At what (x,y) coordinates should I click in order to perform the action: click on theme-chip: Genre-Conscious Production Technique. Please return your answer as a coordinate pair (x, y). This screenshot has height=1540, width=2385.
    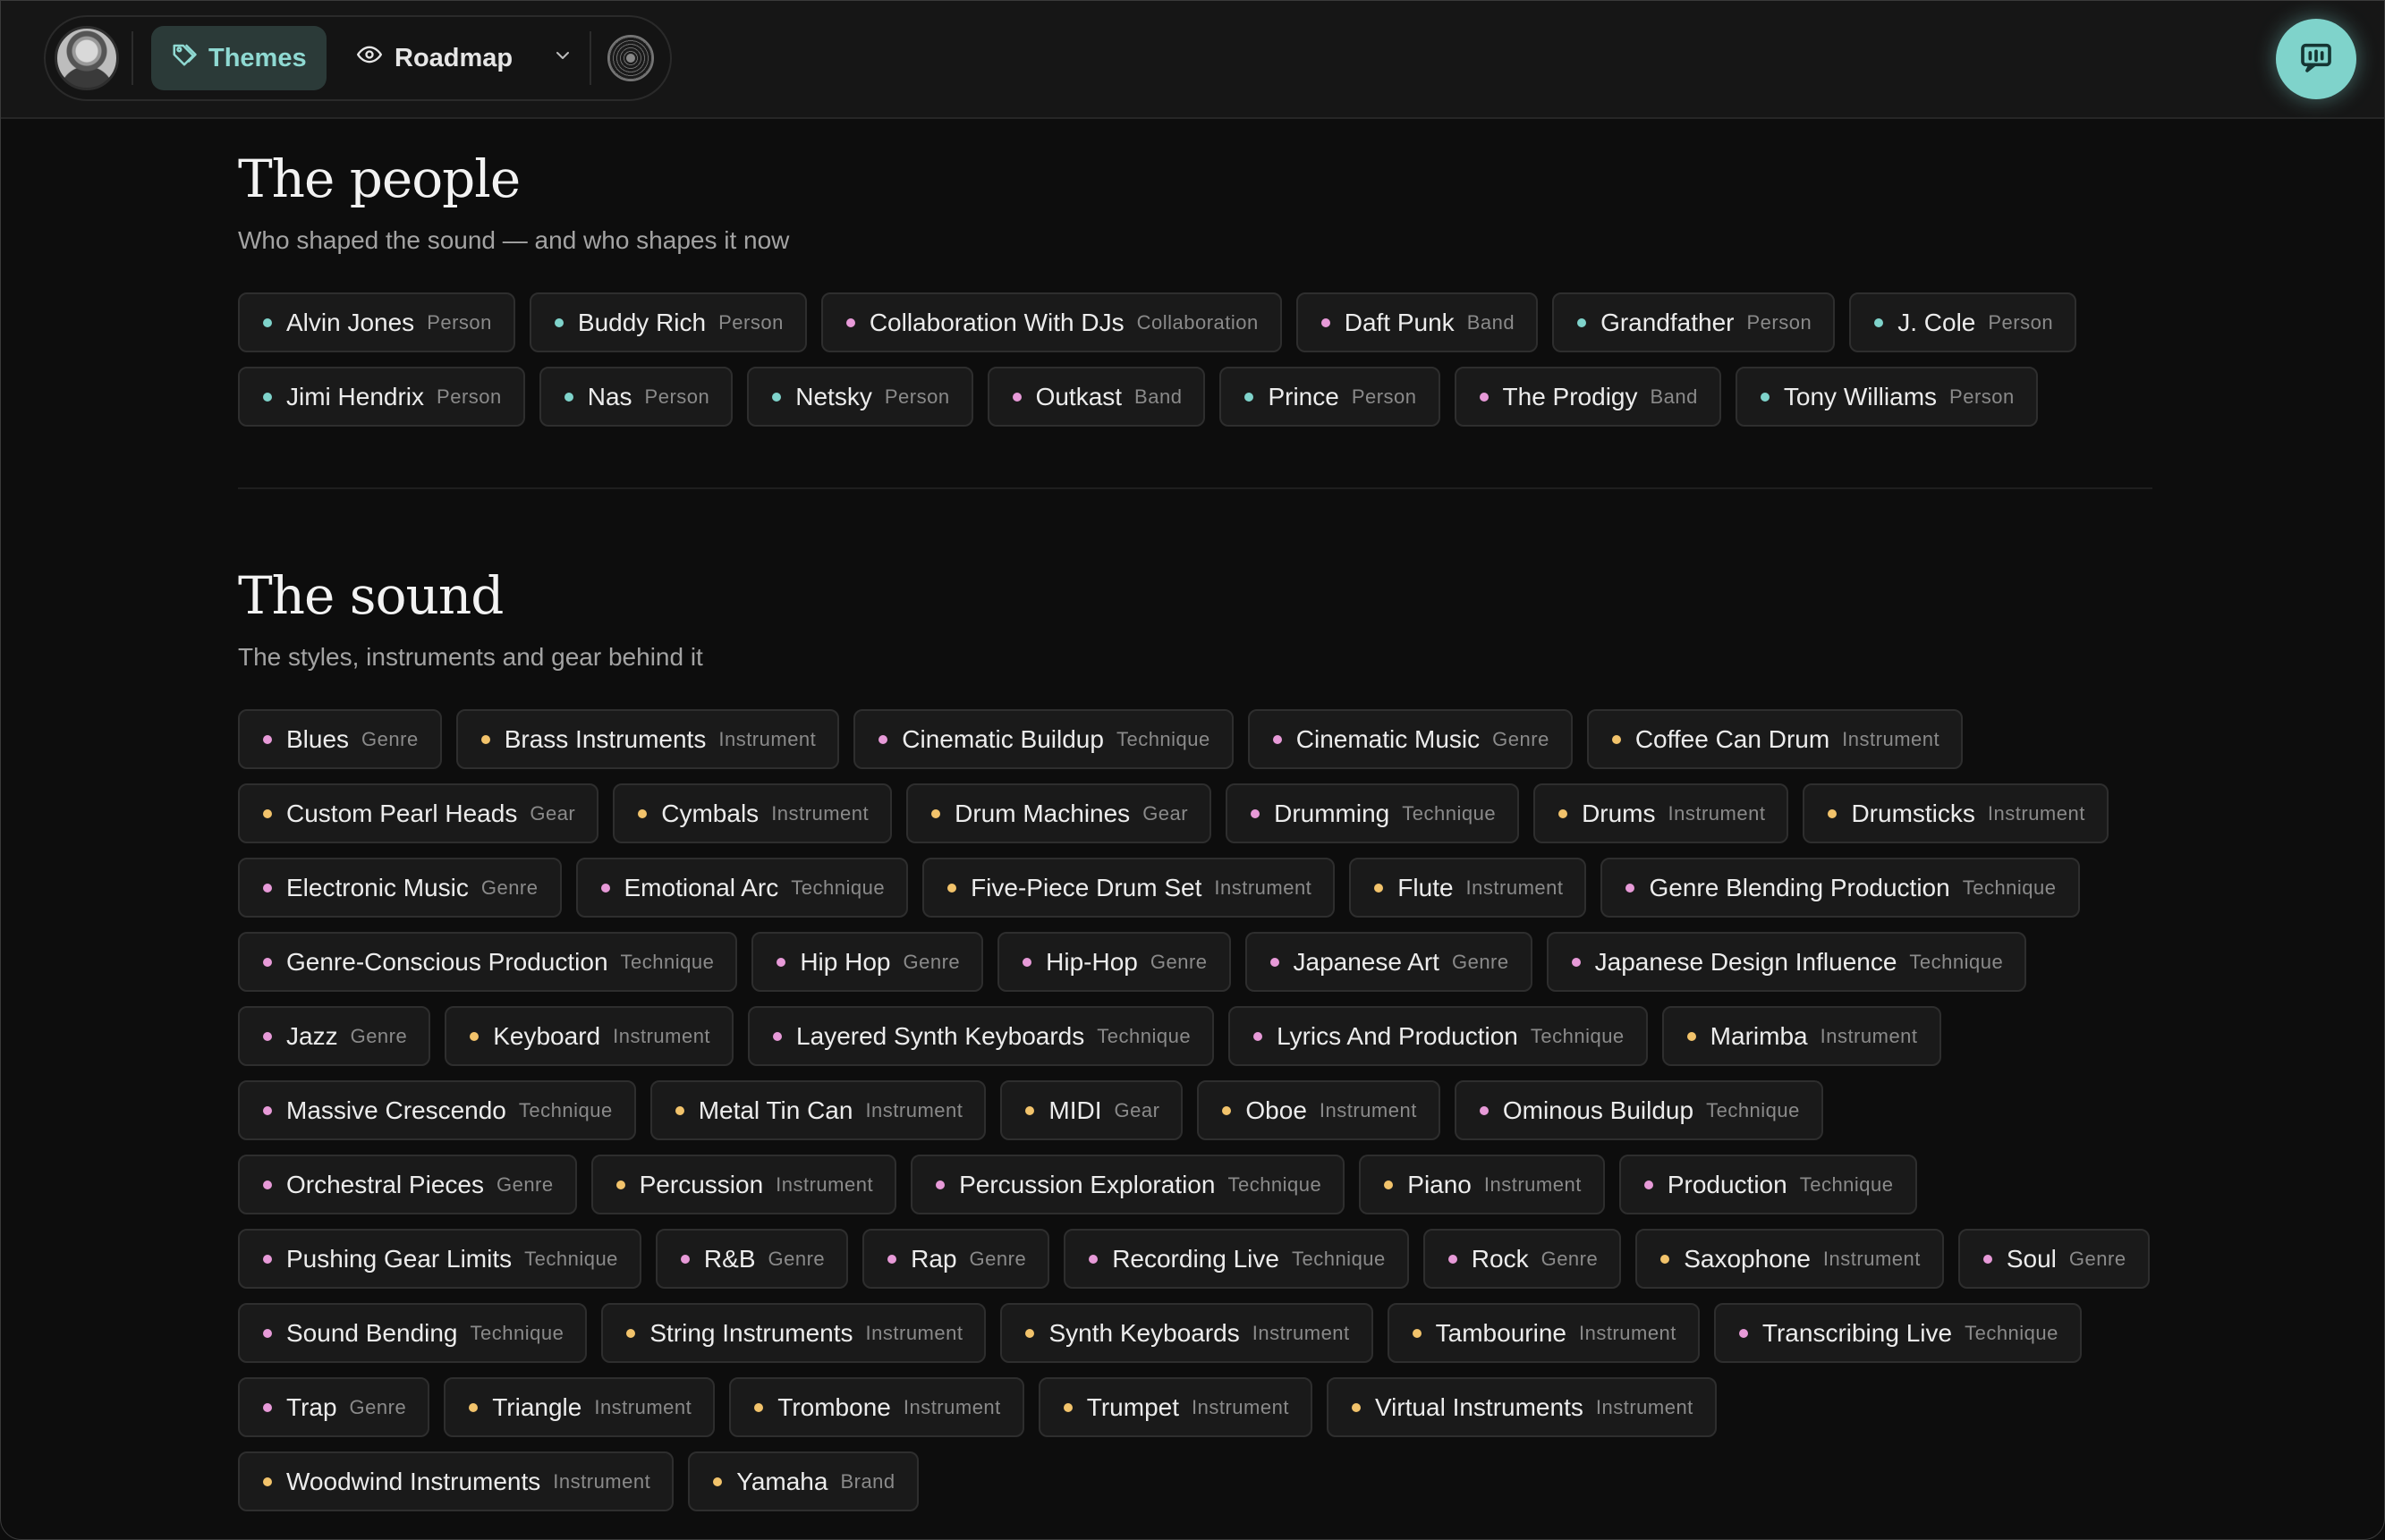
    Looking at the image, I should click on (488, 962).